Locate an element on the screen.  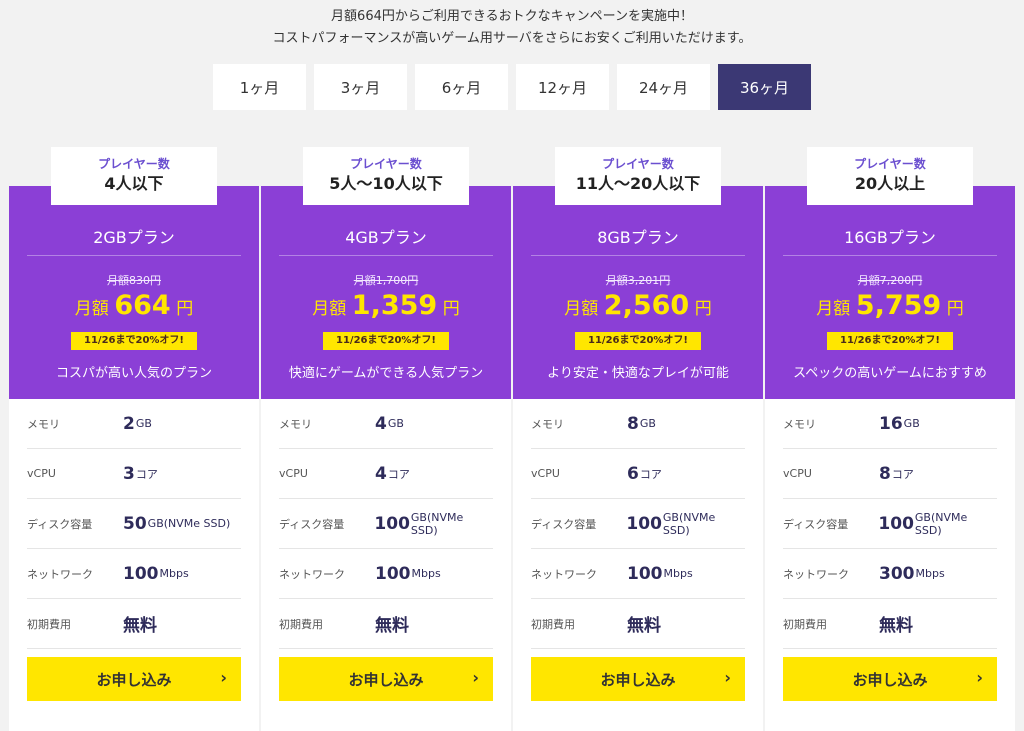
spec-row-memory: メモリ 4 GB is located at coordinates (386, 424).